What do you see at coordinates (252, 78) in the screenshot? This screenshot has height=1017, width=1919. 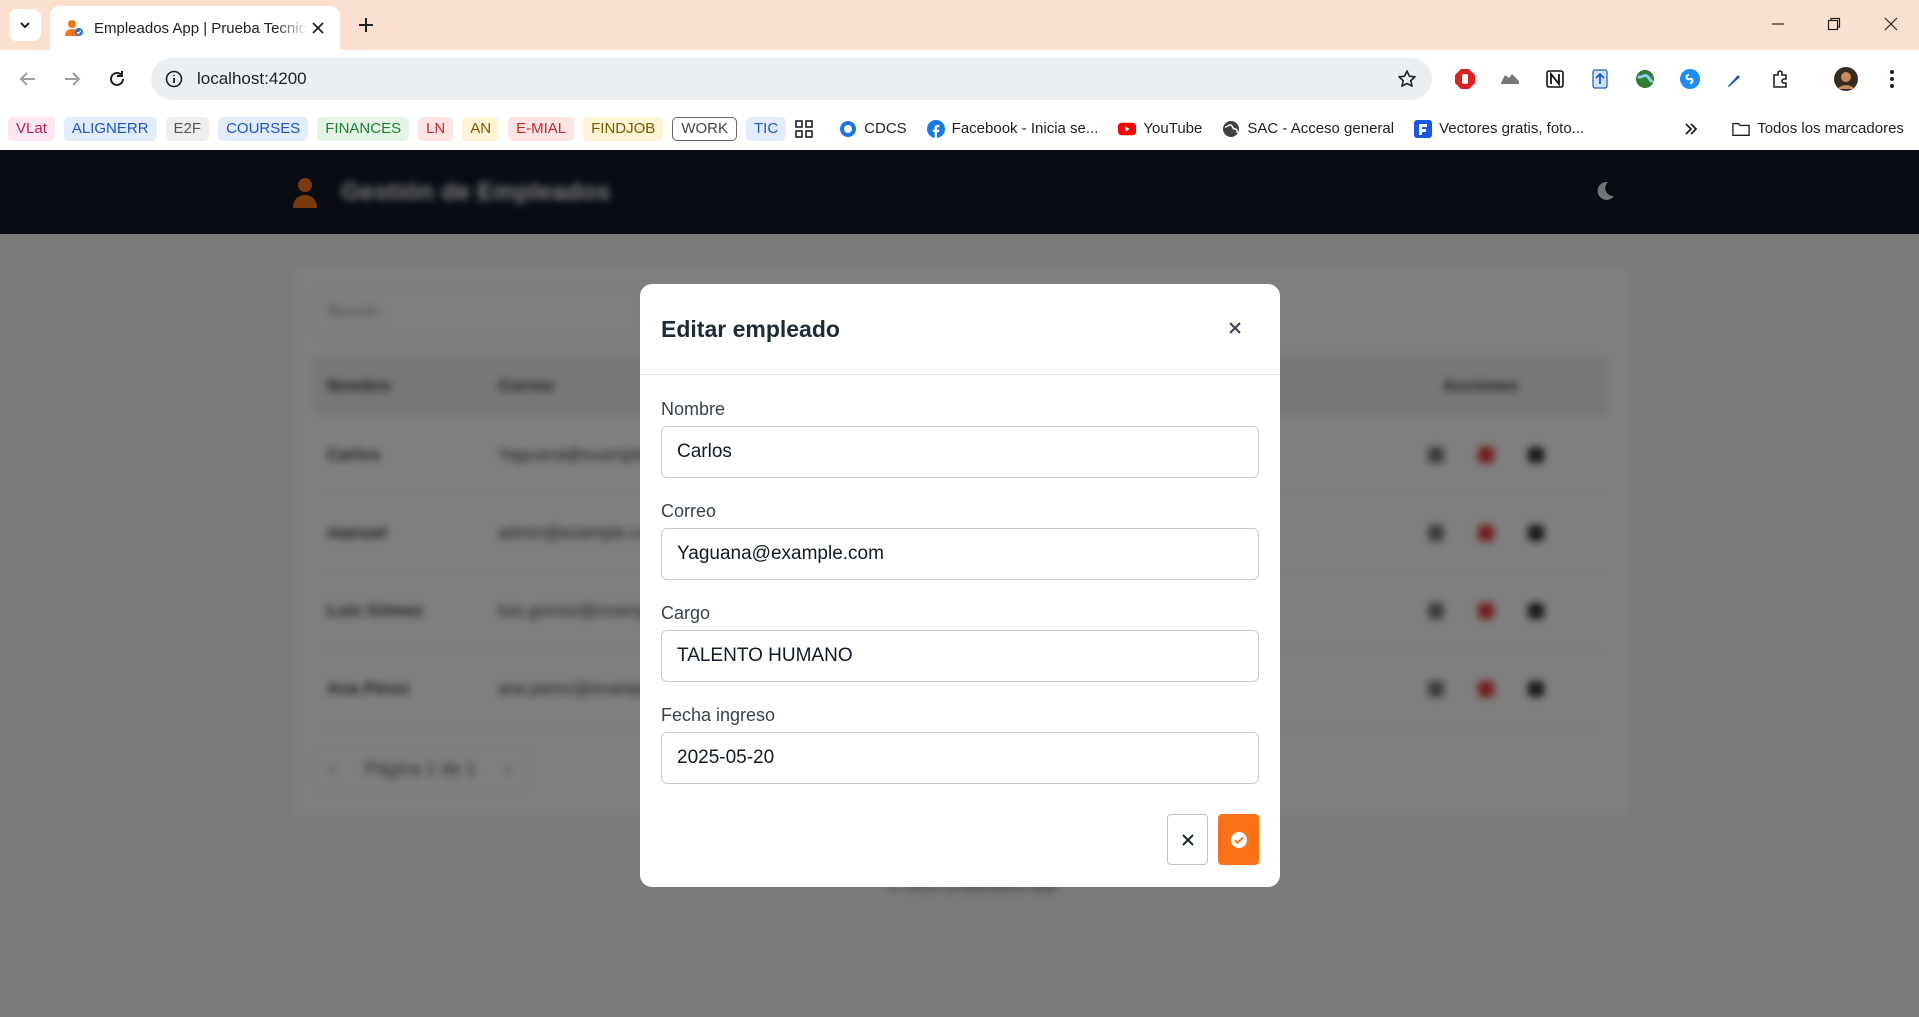 I see `url-text: localhost:4200` at bounding box center [252, 78].